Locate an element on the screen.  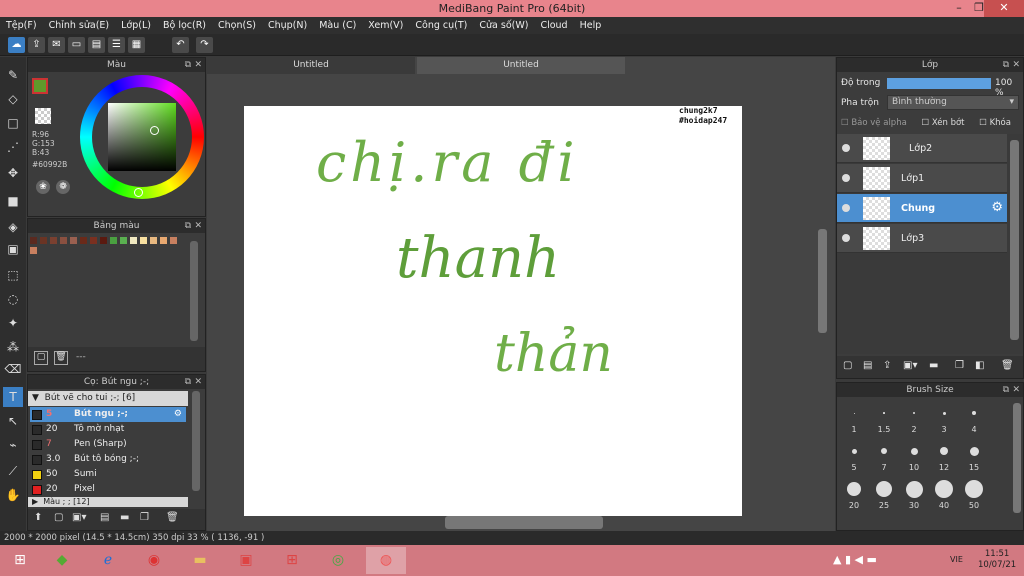
import-layer-icon: ⇪ is located at coordinates (887, 365).